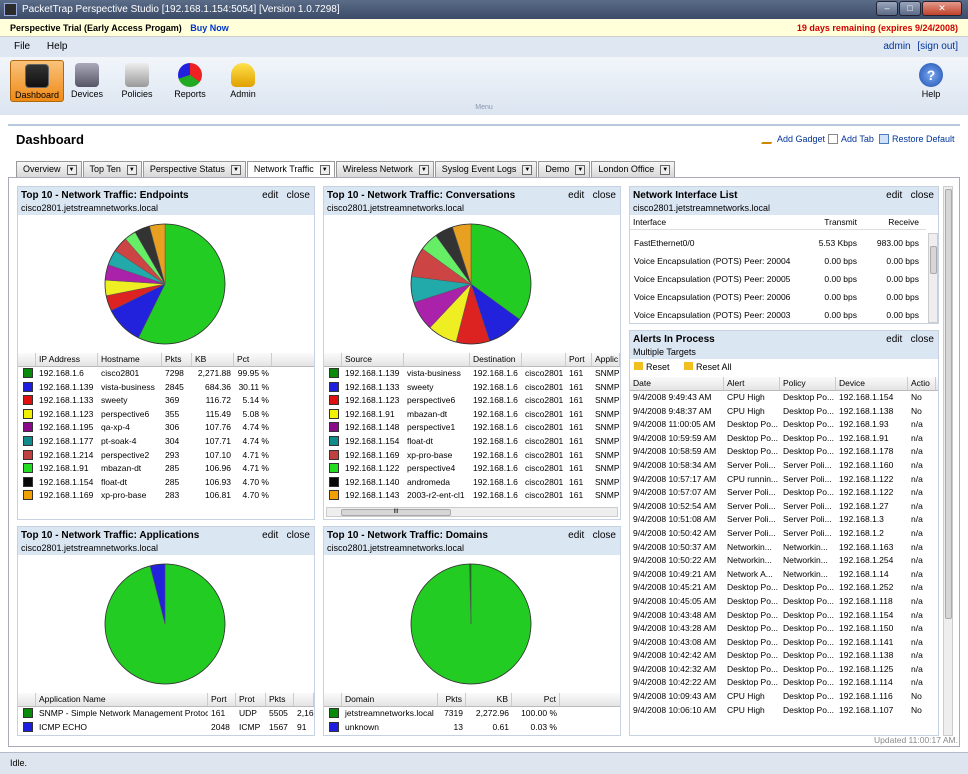  What do you see at coordinates (87, 81) in the screenshot?
I see `devices-button: Devices` at bounding box center [87, 81].